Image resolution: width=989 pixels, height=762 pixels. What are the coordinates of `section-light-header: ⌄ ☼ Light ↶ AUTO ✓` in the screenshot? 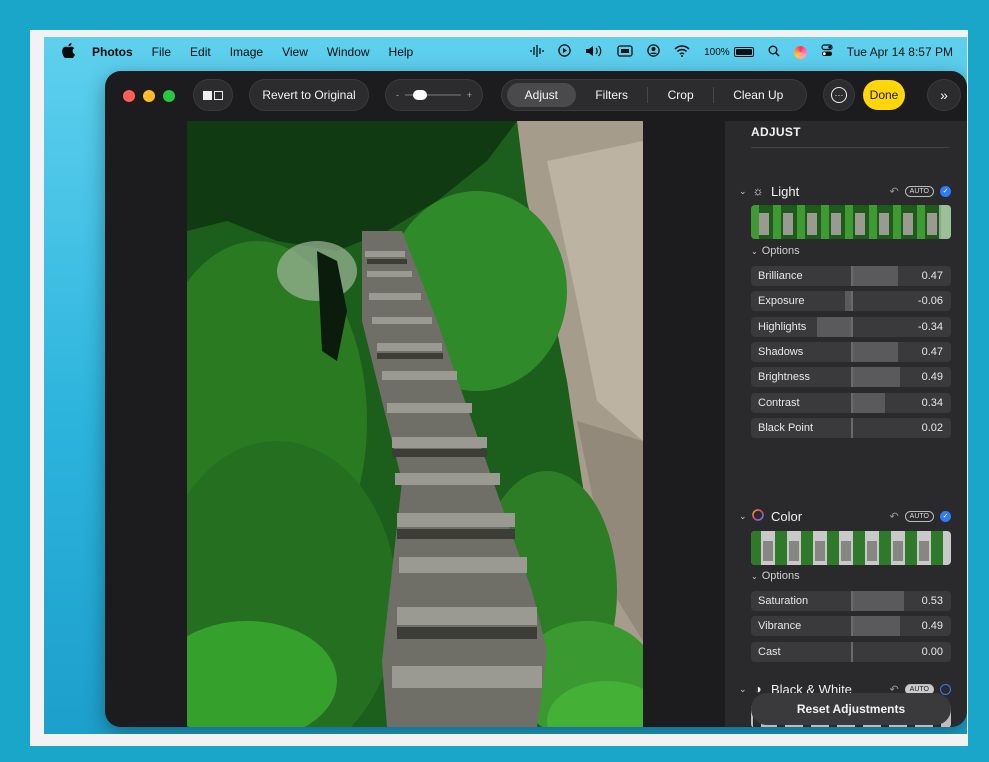 It's located at (845, 191).